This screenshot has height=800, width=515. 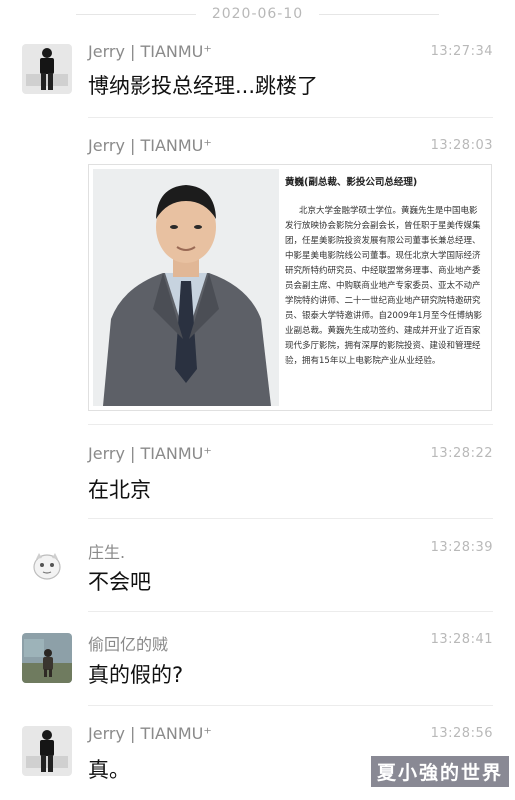 What do you see at coordinates (203, 85) in the screenshot?
I see `message-text: 博纳影投总经理...跳楼了` at bounding box center [203, 85].